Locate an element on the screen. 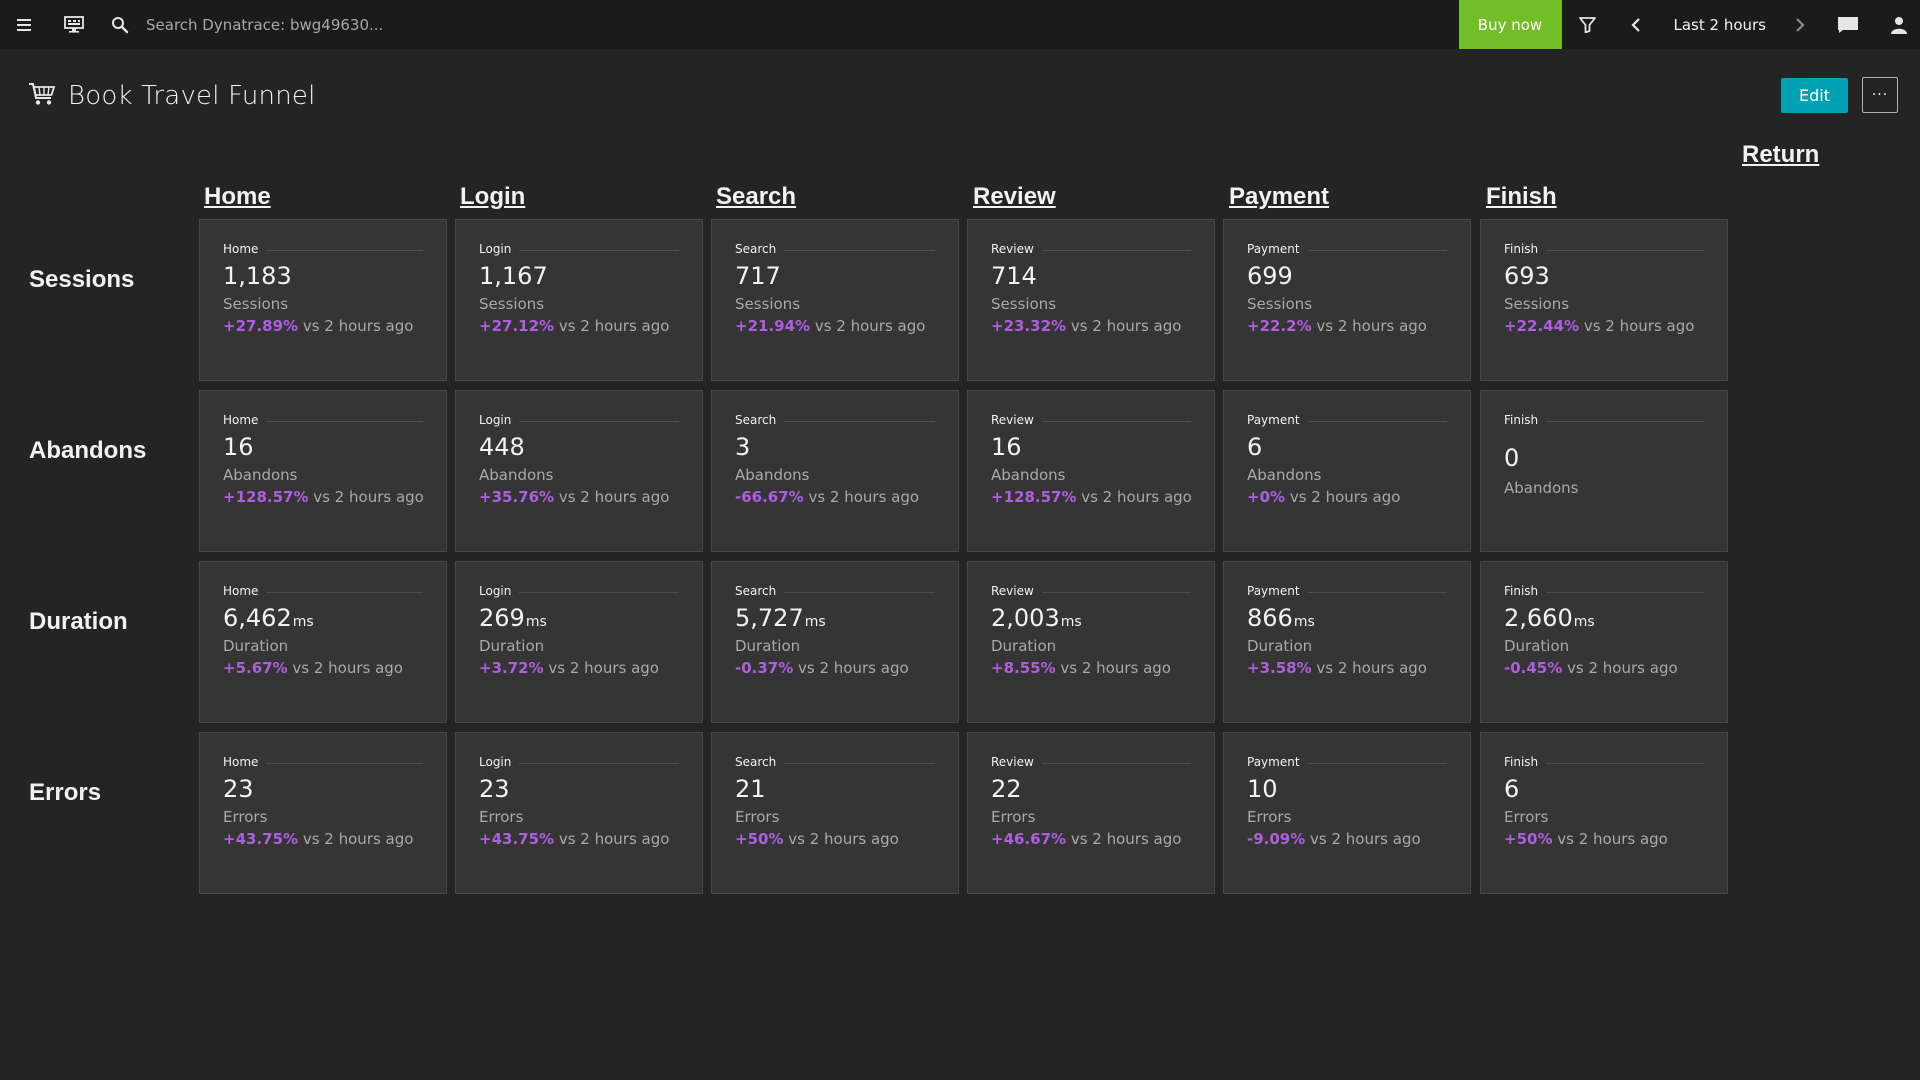 Image resolution: width=1920 pixels, height=1080 pixels. metric-tile-sessions-payment: Payment 699 Sessions +22.2% vs 2 hours ago is located at coordinates (1347, 300).